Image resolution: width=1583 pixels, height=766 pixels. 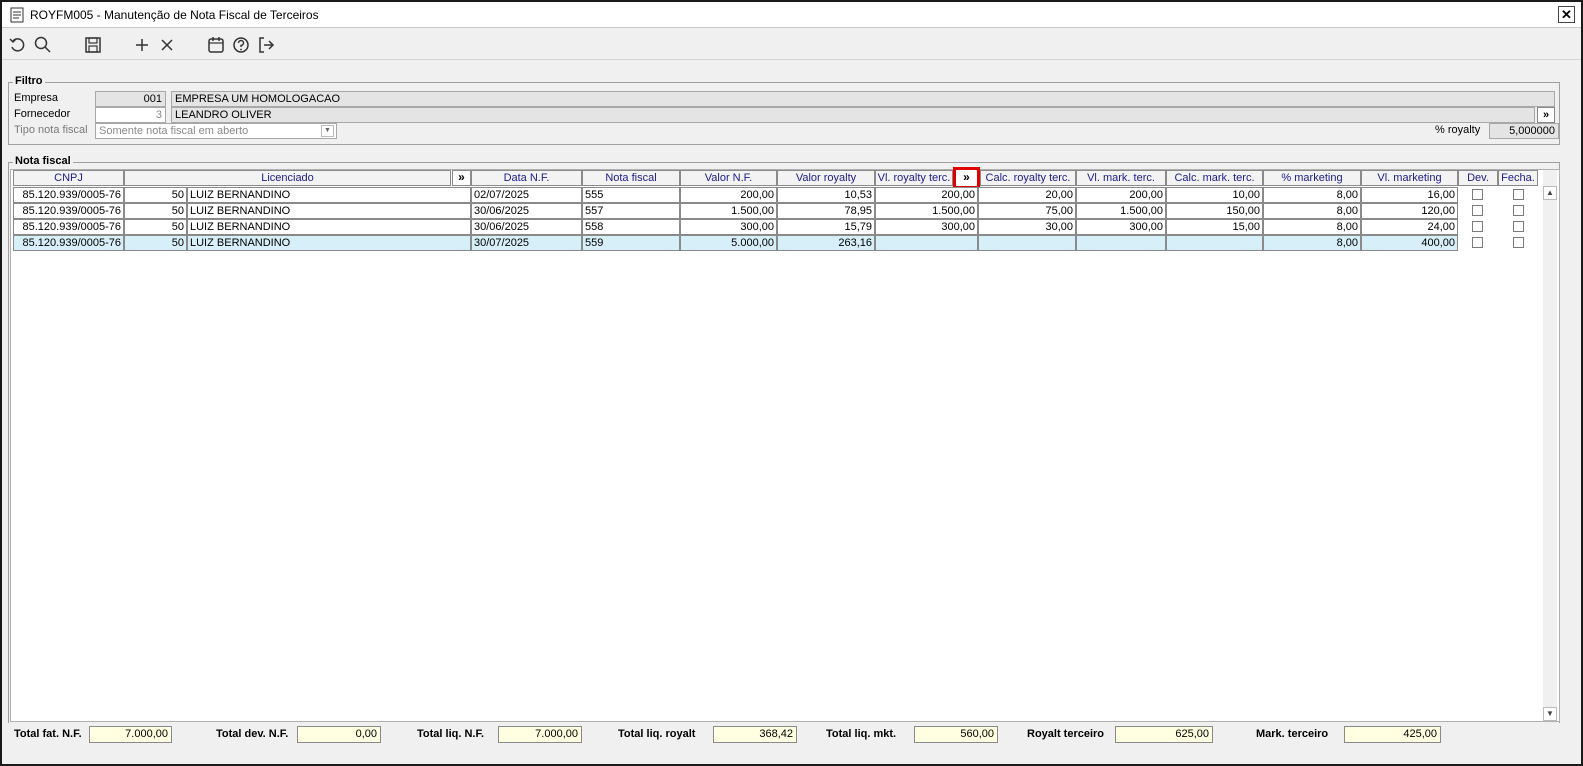 What do you see at coordinates (1027, 211) in the screenshot?
I see `cell-calc-royalty-terc: 75,00` at bounding box center [1027, 211].